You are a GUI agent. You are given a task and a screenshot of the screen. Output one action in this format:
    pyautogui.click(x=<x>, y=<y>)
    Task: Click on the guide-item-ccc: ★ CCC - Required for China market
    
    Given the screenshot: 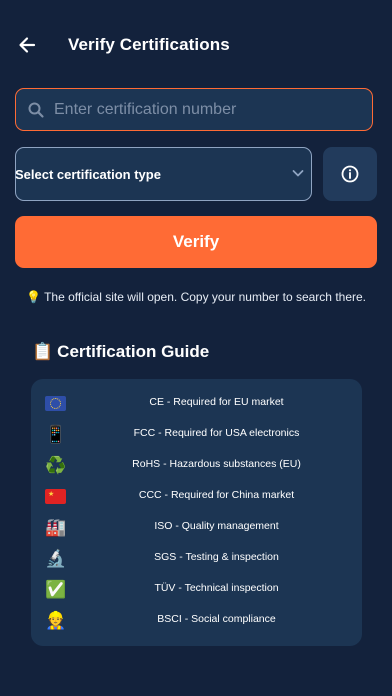 What is the action you would take?
    pyautogui.click(x=196, y=497)
    